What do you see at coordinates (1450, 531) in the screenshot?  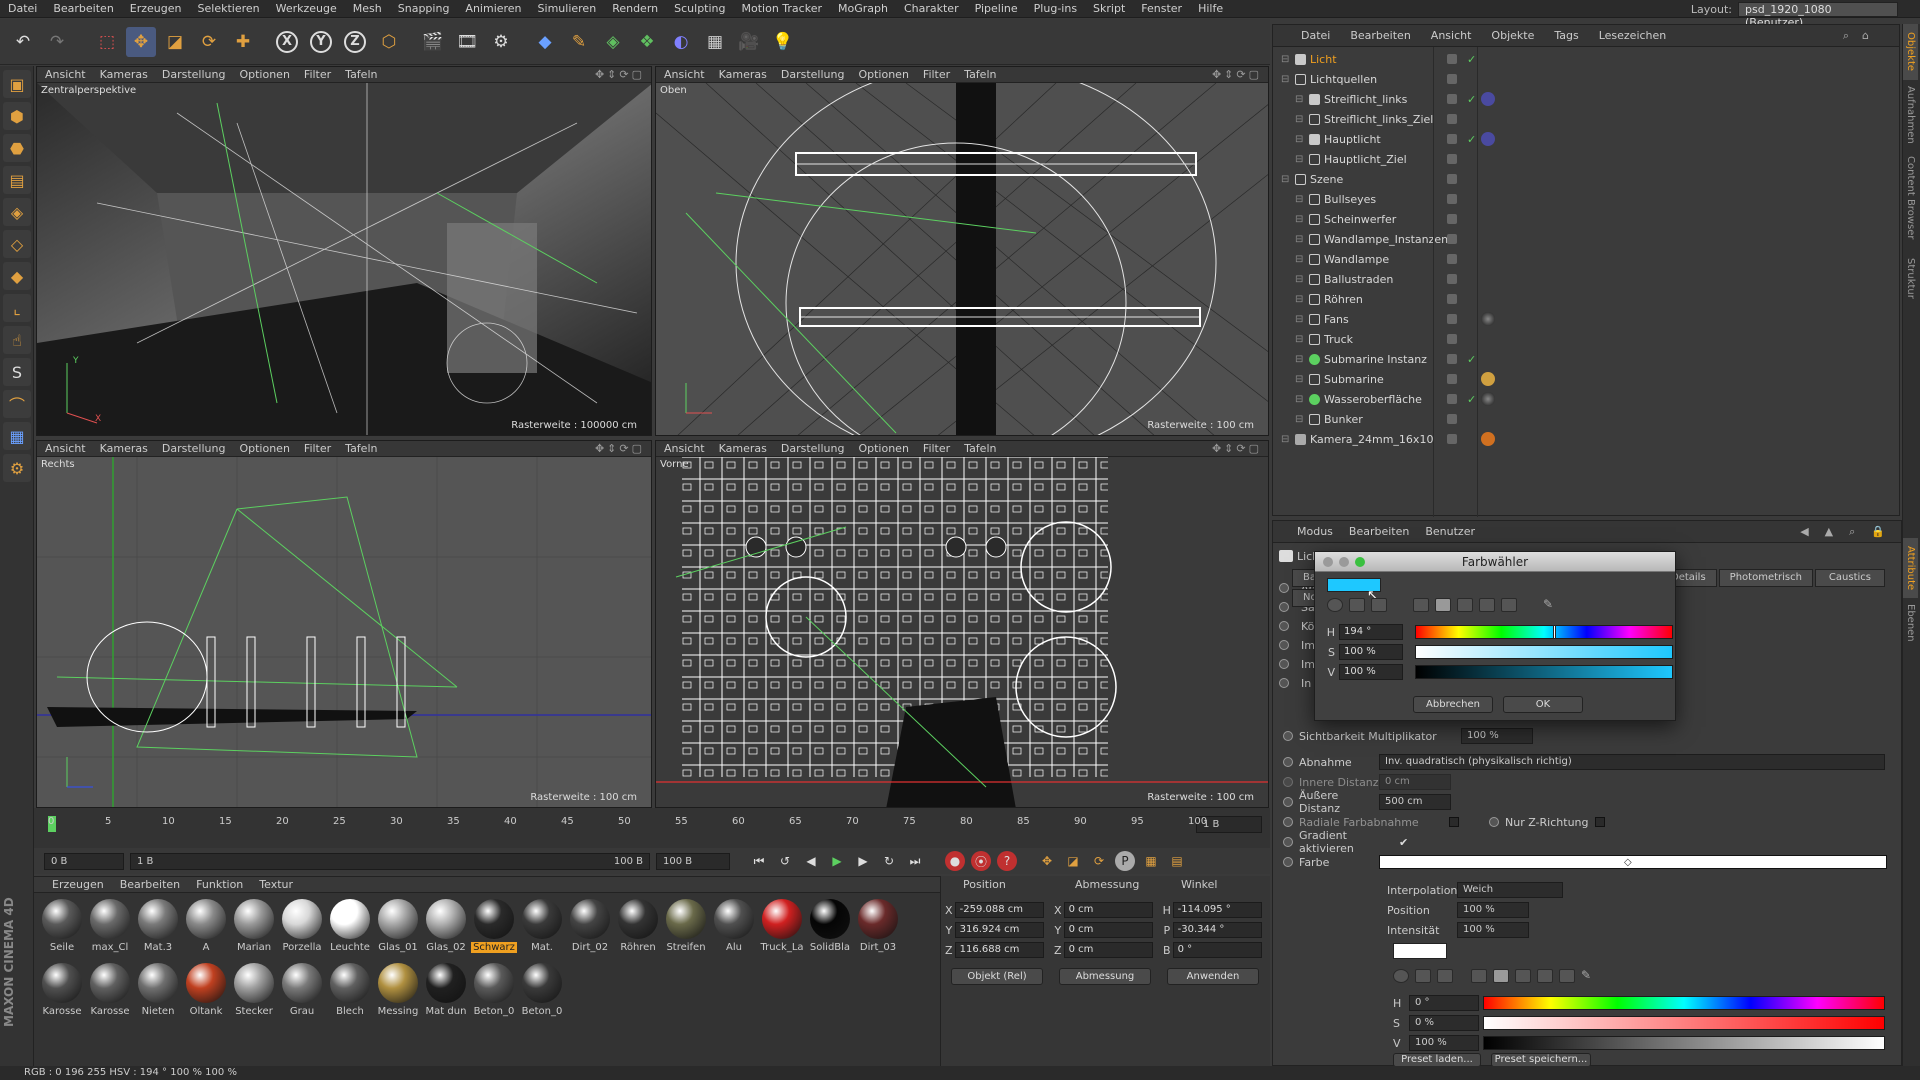 I see `attr-menu-user: Benutzer` at bounding box center [1450, 531].